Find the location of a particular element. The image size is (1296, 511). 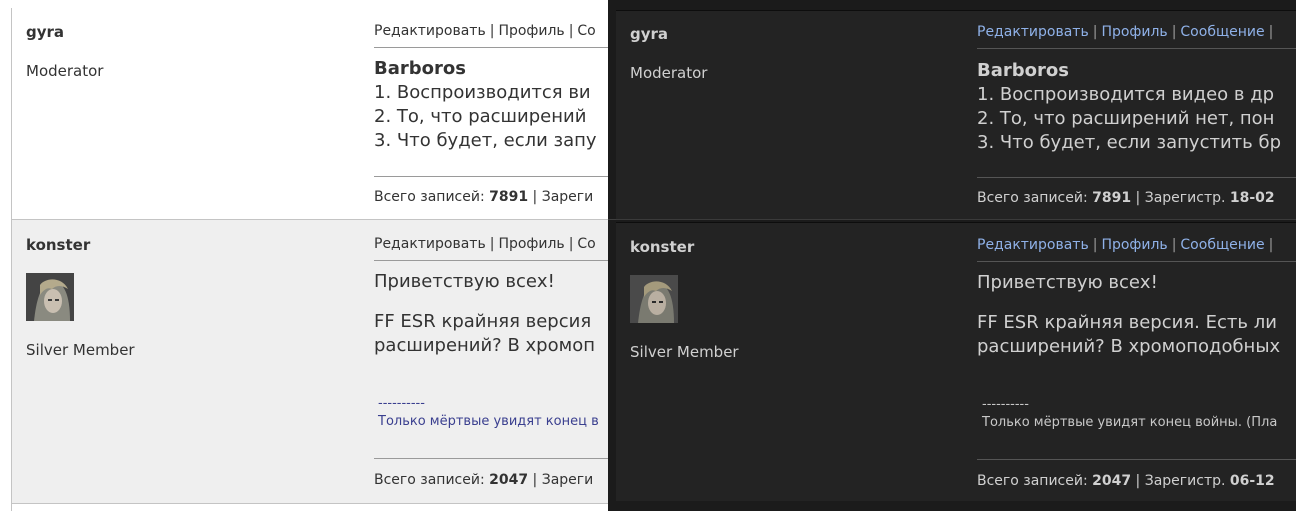

post-line: расширений? В хромоп is located at coordinates (484, 345).